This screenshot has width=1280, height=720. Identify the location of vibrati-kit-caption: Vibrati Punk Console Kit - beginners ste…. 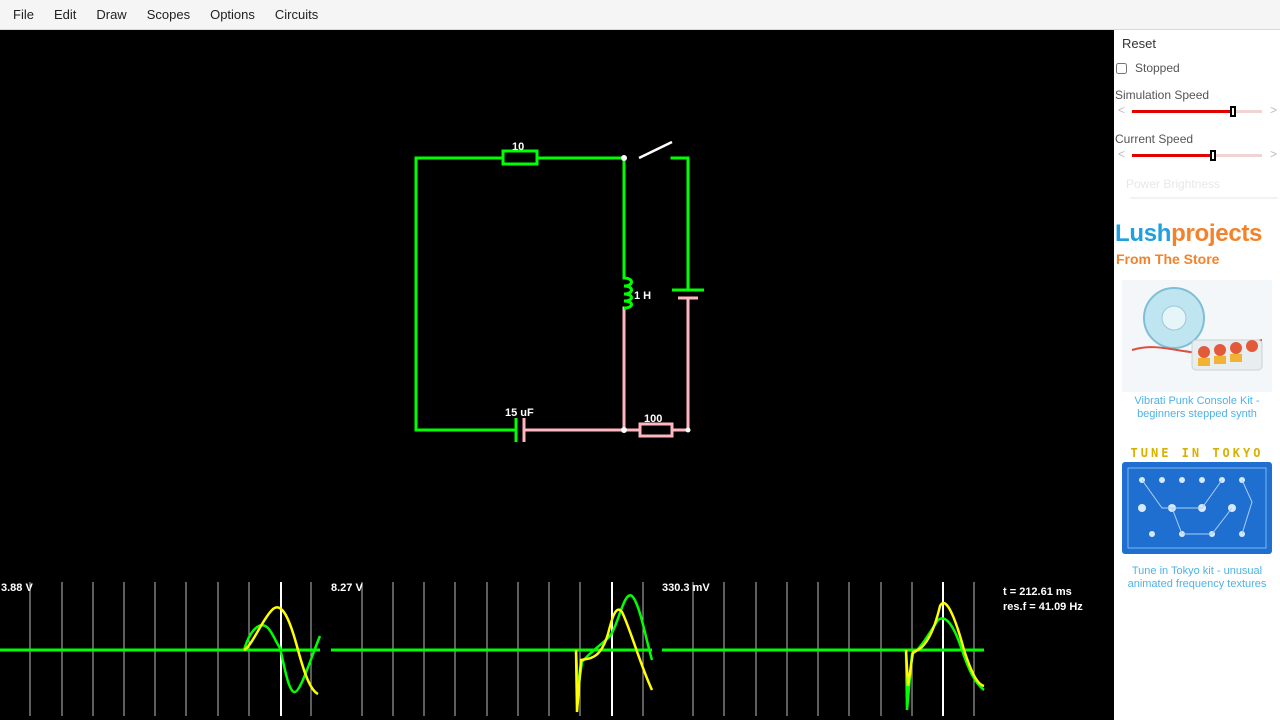
(1197, 408).